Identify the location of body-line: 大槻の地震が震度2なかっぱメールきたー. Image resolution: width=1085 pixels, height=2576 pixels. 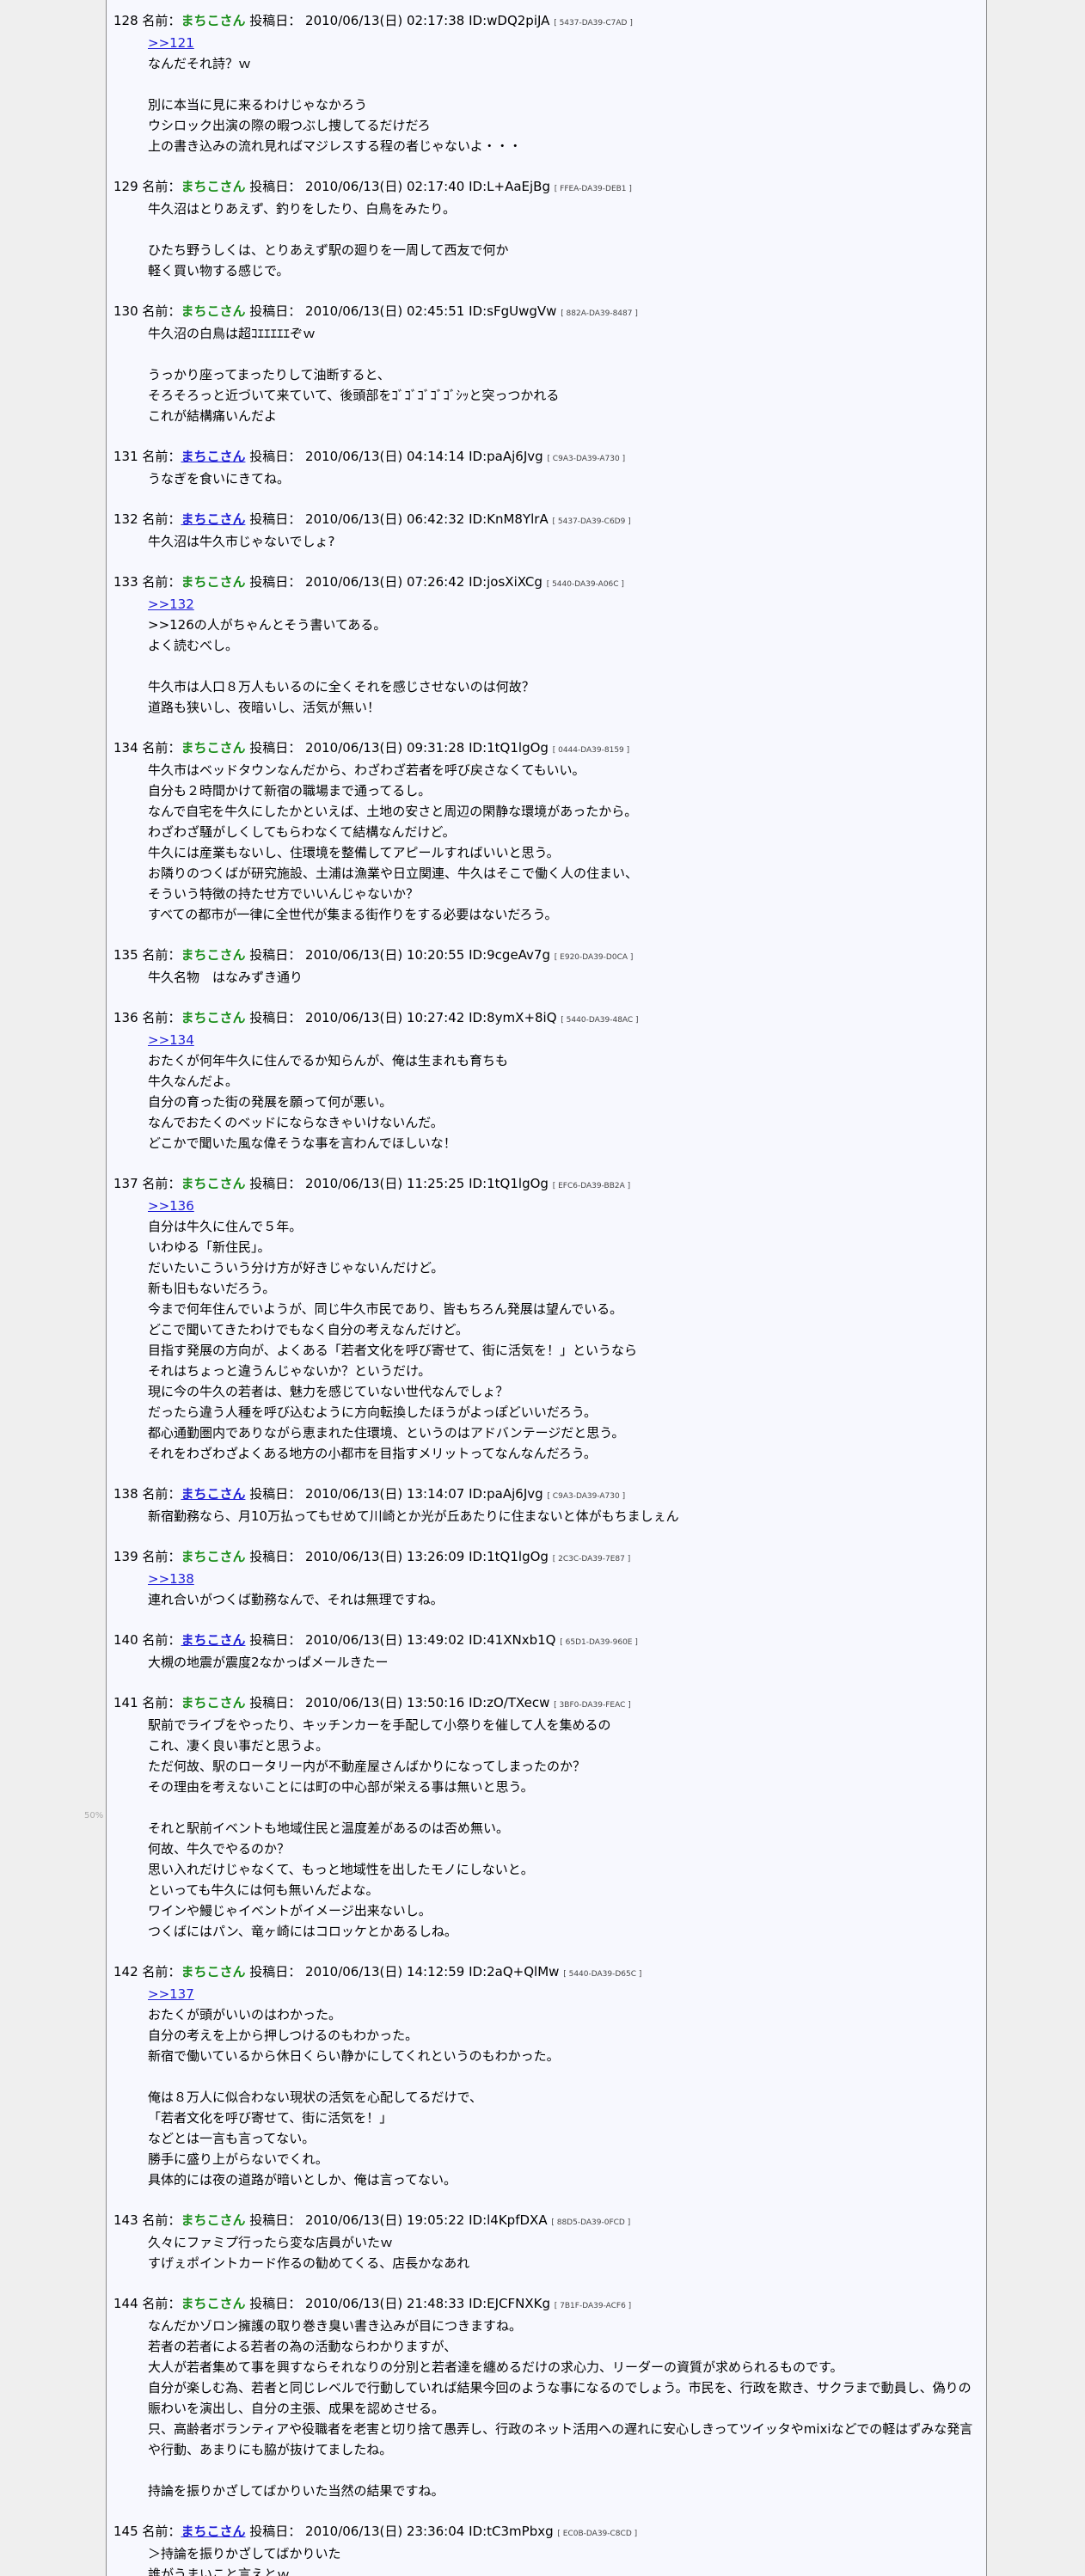
(268, 1662).